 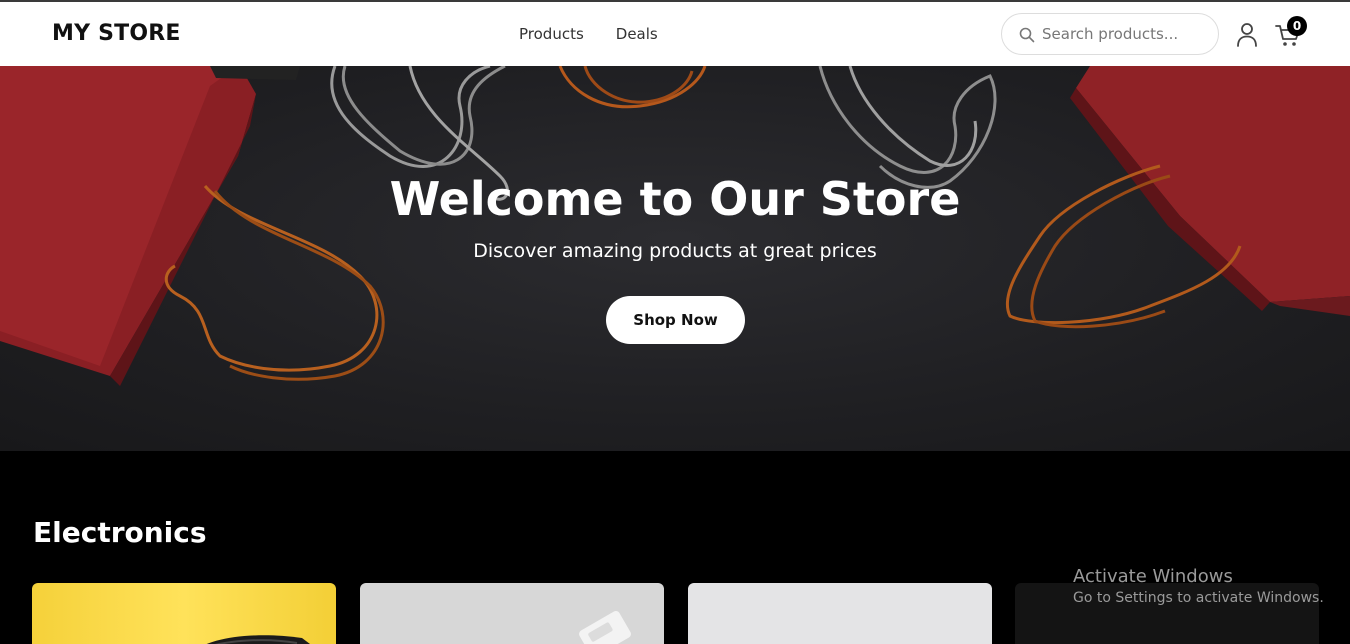 What do you see at coordinates (1027, 35) in the screenshot?
I see `search-icon` at bounding box center [1027, 35].